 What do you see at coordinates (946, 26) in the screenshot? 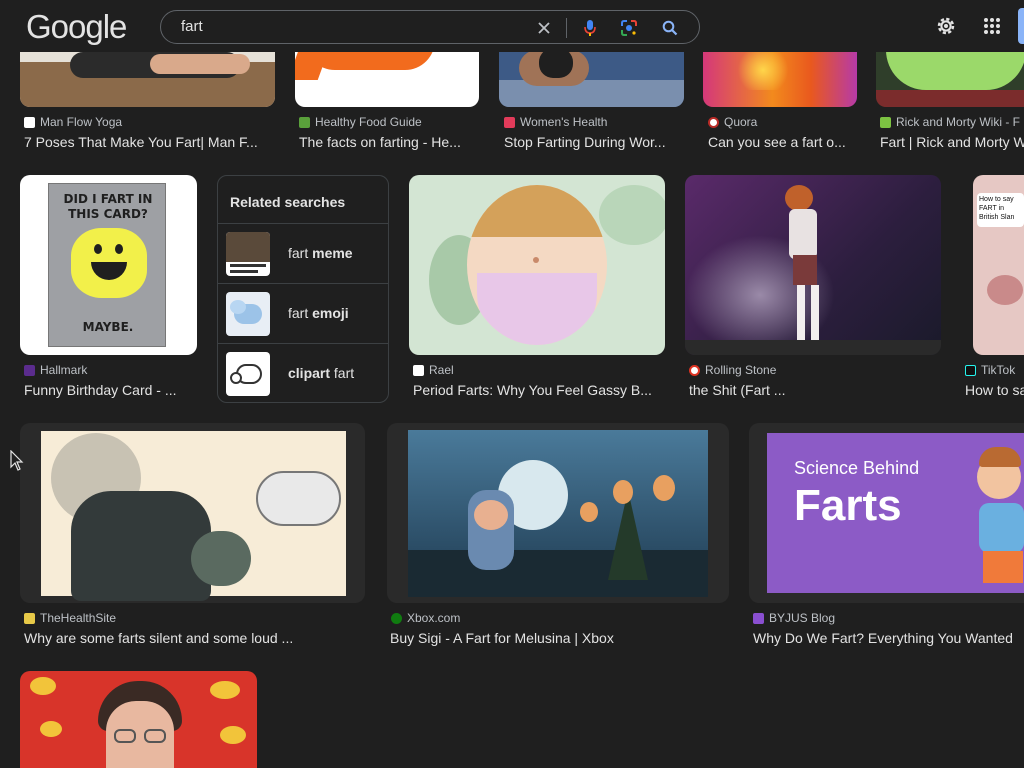
I see `gear-icon` at bounding box center [946, 26].